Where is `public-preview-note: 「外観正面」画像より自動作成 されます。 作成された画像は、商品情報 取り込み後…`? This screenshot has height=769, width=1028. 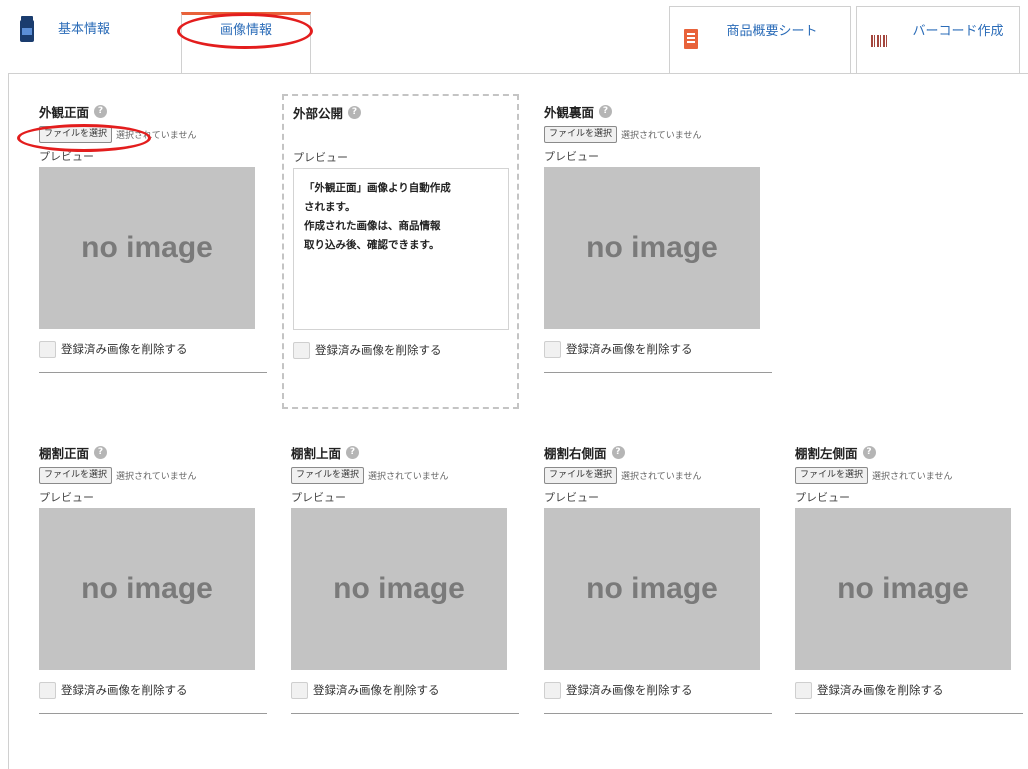
public-preview-note: 「外観正面」画像より自動作成 されます。 作成された画像は、商品情報 取り込み後… is located at coordinates (401, 249).